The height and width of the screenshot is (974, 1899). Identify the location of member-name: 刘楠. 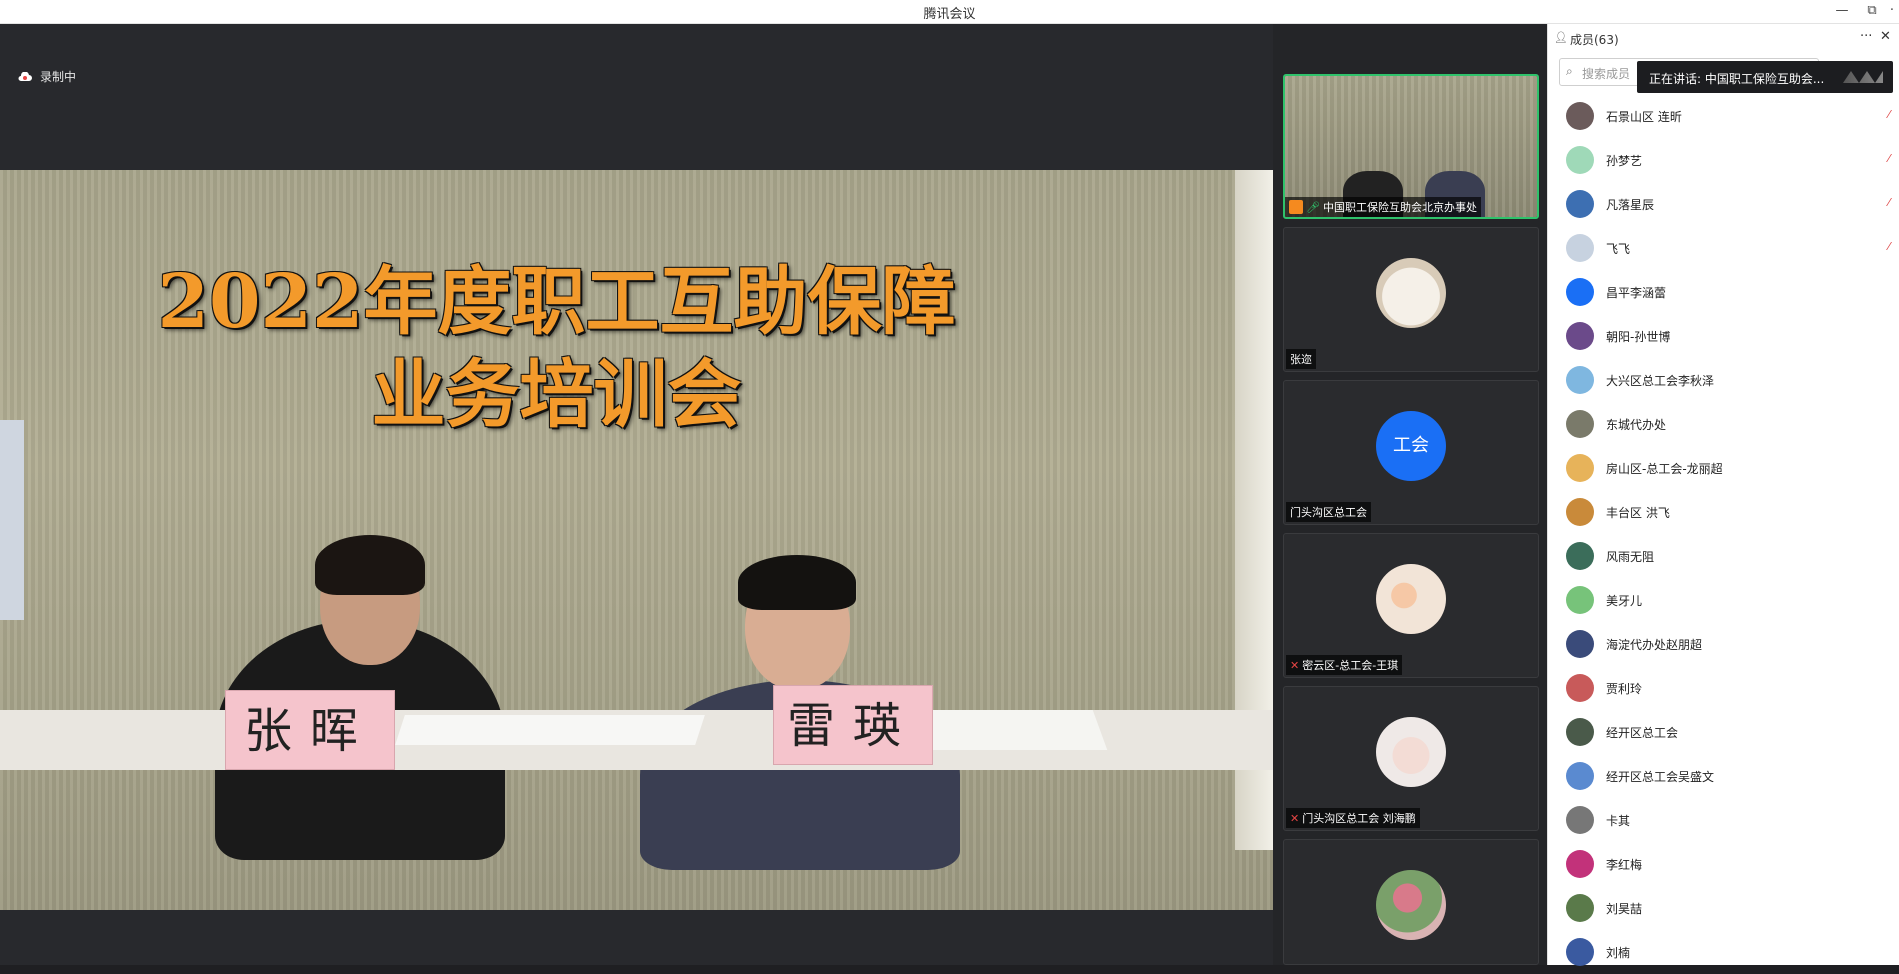
(1618, 953).